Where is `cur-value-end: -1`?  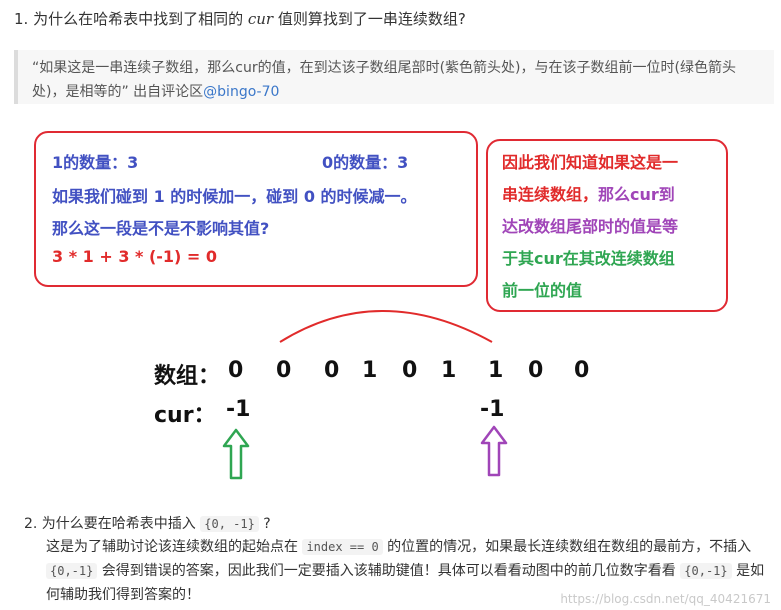 cur-value-end: -1 is located at coordinates (492, 409).